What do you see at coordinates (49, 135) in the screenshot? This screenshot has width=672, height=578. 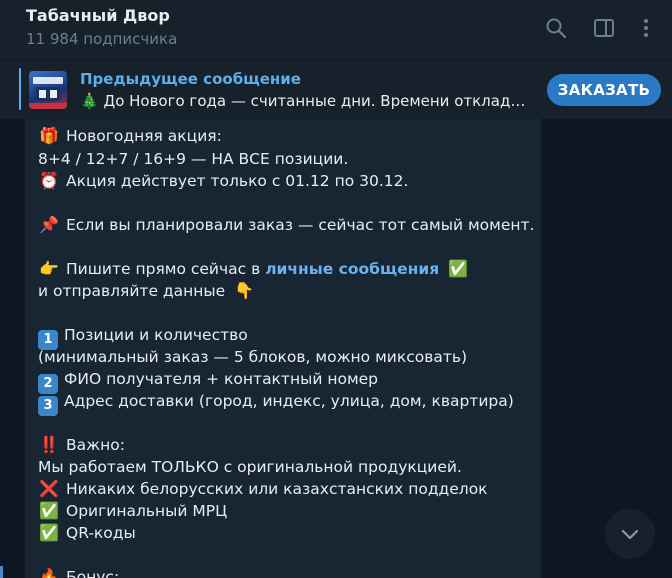 I see `gift-emoji: 🎁` at bounding box center [49, 135].